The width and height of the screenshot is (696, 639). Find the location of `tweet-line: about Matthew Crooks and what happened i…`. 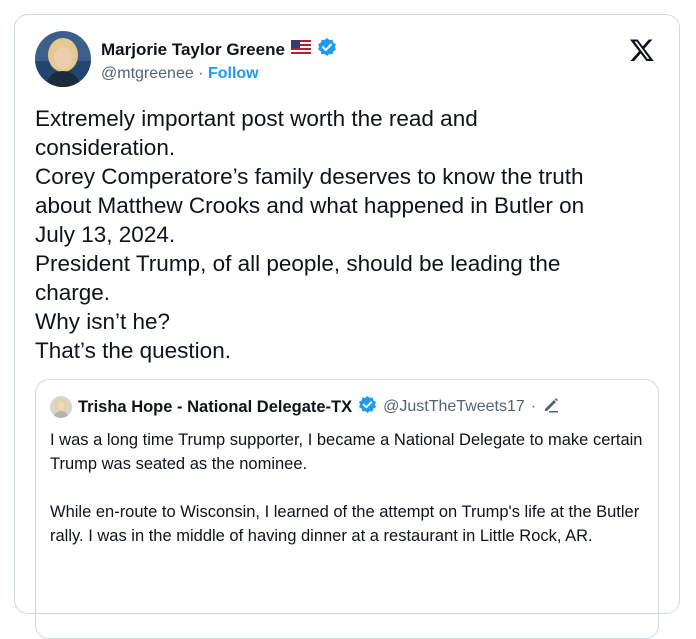

tweet-line: about Matthew Crooks and what happened i… is located at coordinates (310, 205).